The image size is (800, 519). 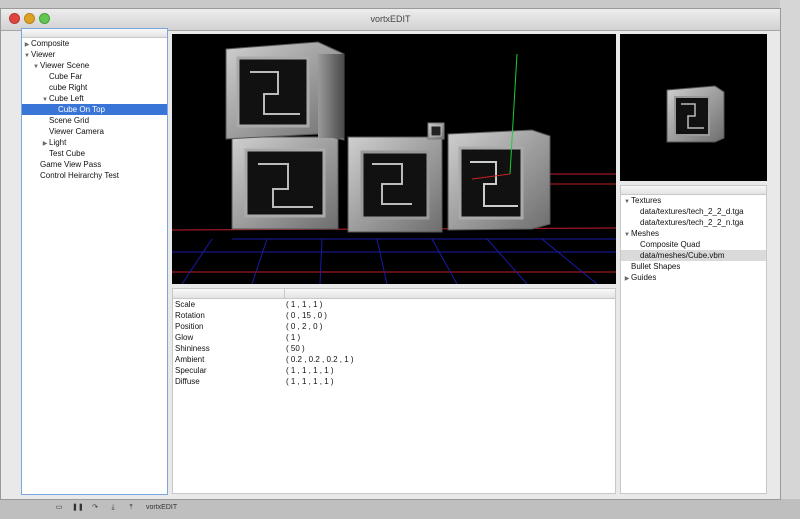 I want to click on property-row: Position ( 0 , 2 , 0 ), so click(x=394, y=326).